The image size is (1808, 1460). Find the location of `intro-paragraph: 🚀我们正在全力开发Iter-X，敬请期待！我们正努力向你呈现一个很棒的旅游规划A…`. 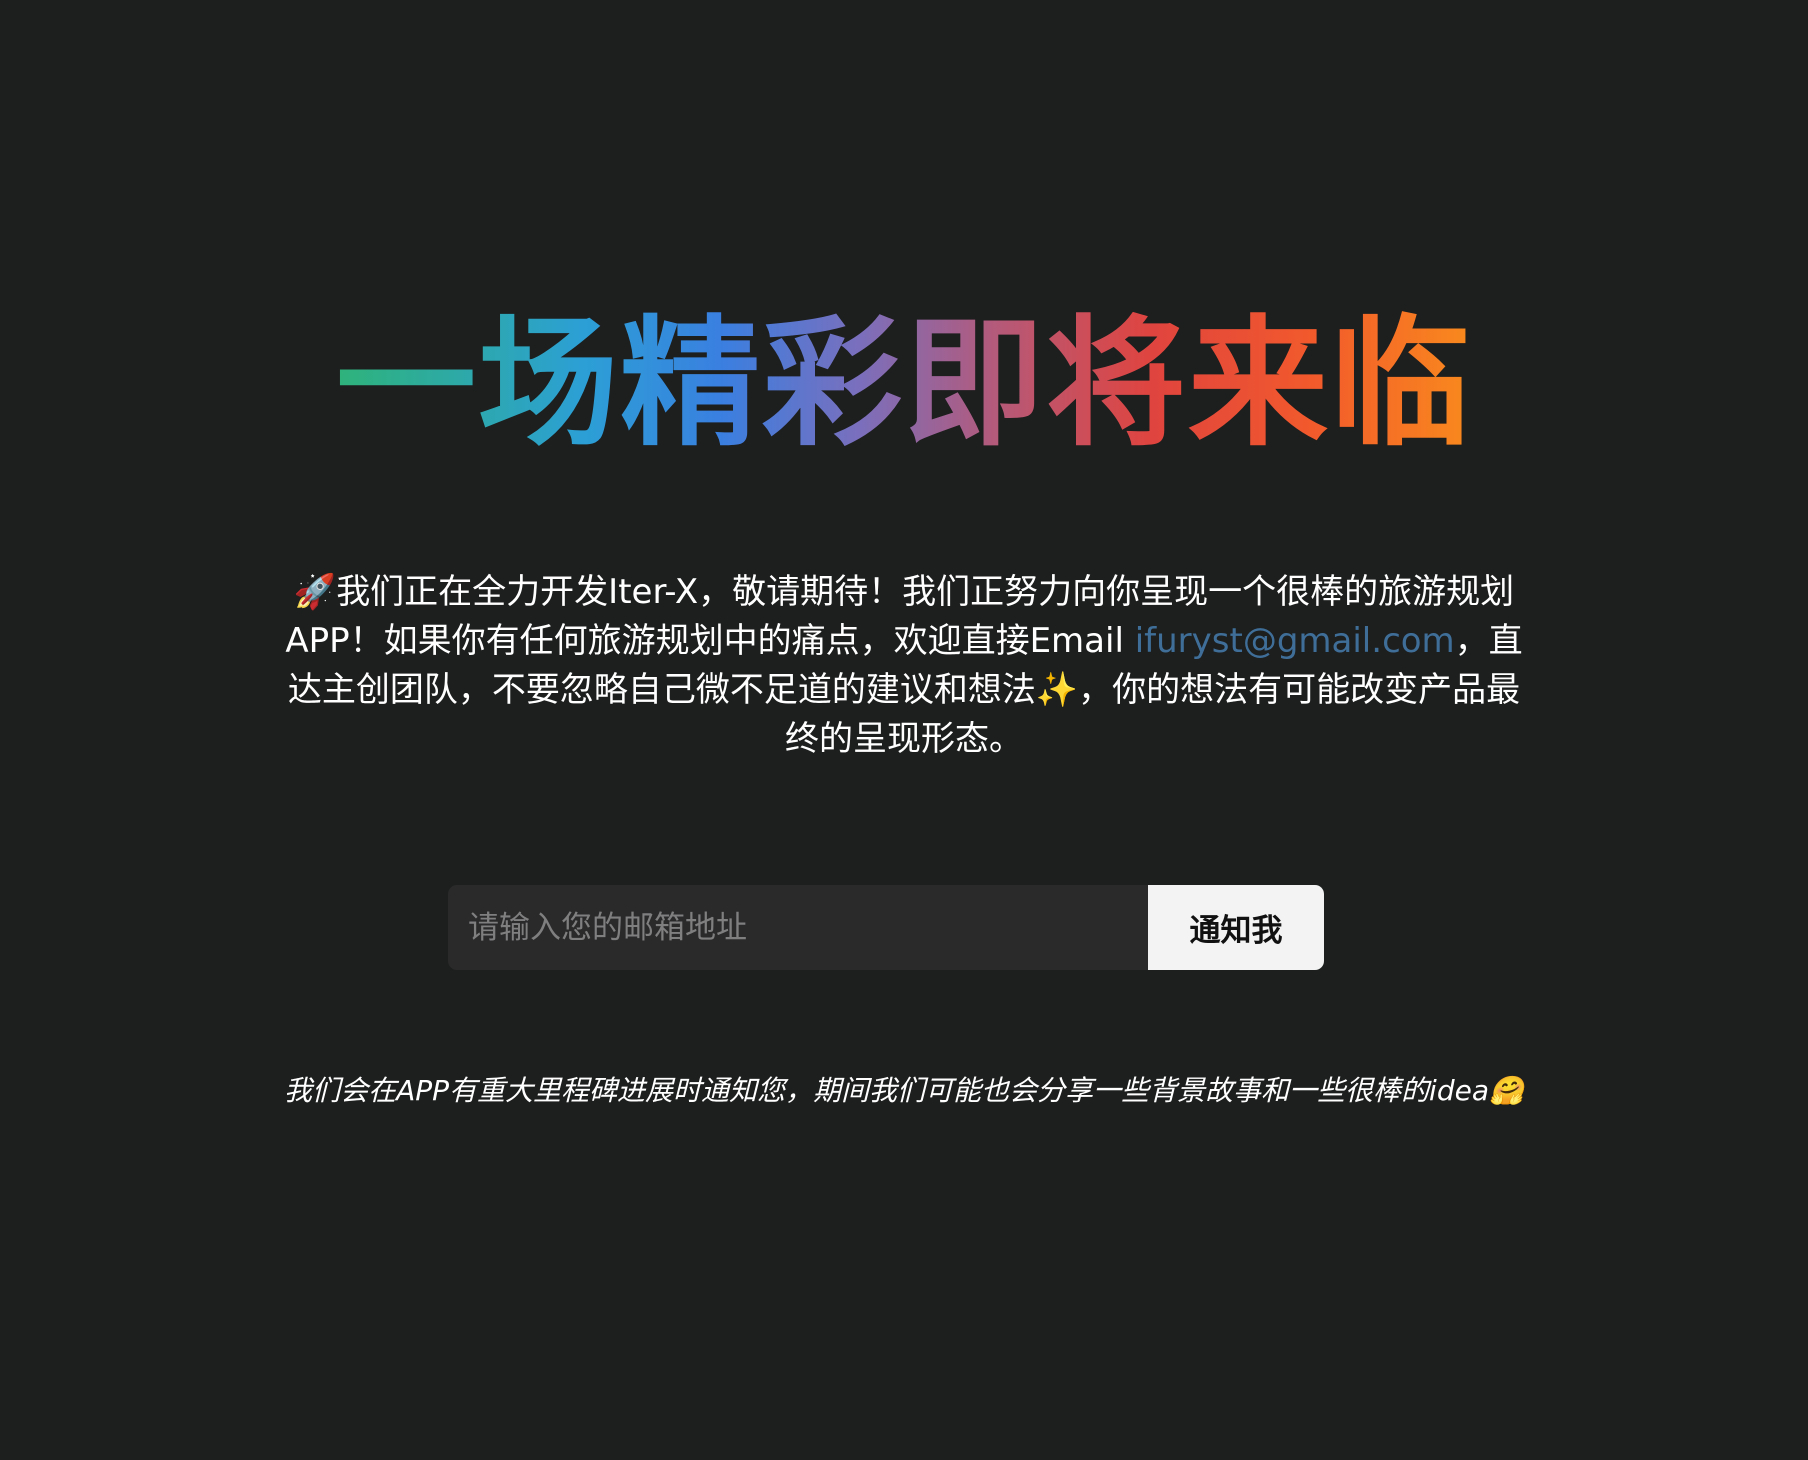

intro-paragraph: 🚀我们正在全力开发Iter-X，敬请期待！我们正努力向你呈现一个很棒的旅游规划A… is located at coordinates (904, 666).